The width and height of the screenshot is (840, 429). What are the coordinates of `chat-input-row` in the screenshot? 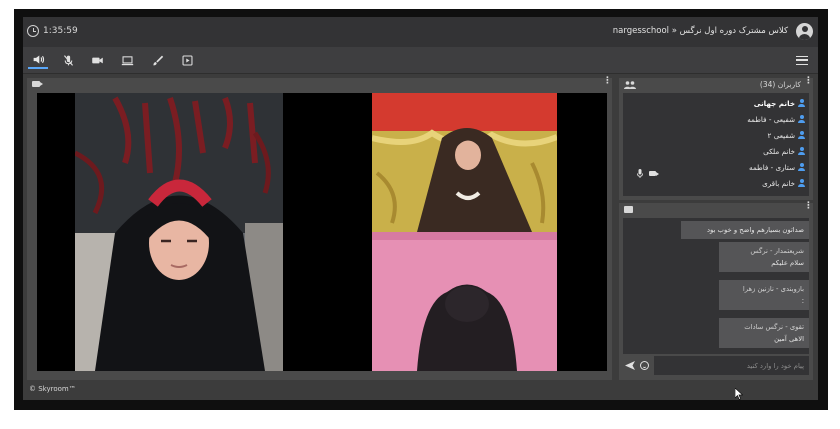 It's located at (716, 365).